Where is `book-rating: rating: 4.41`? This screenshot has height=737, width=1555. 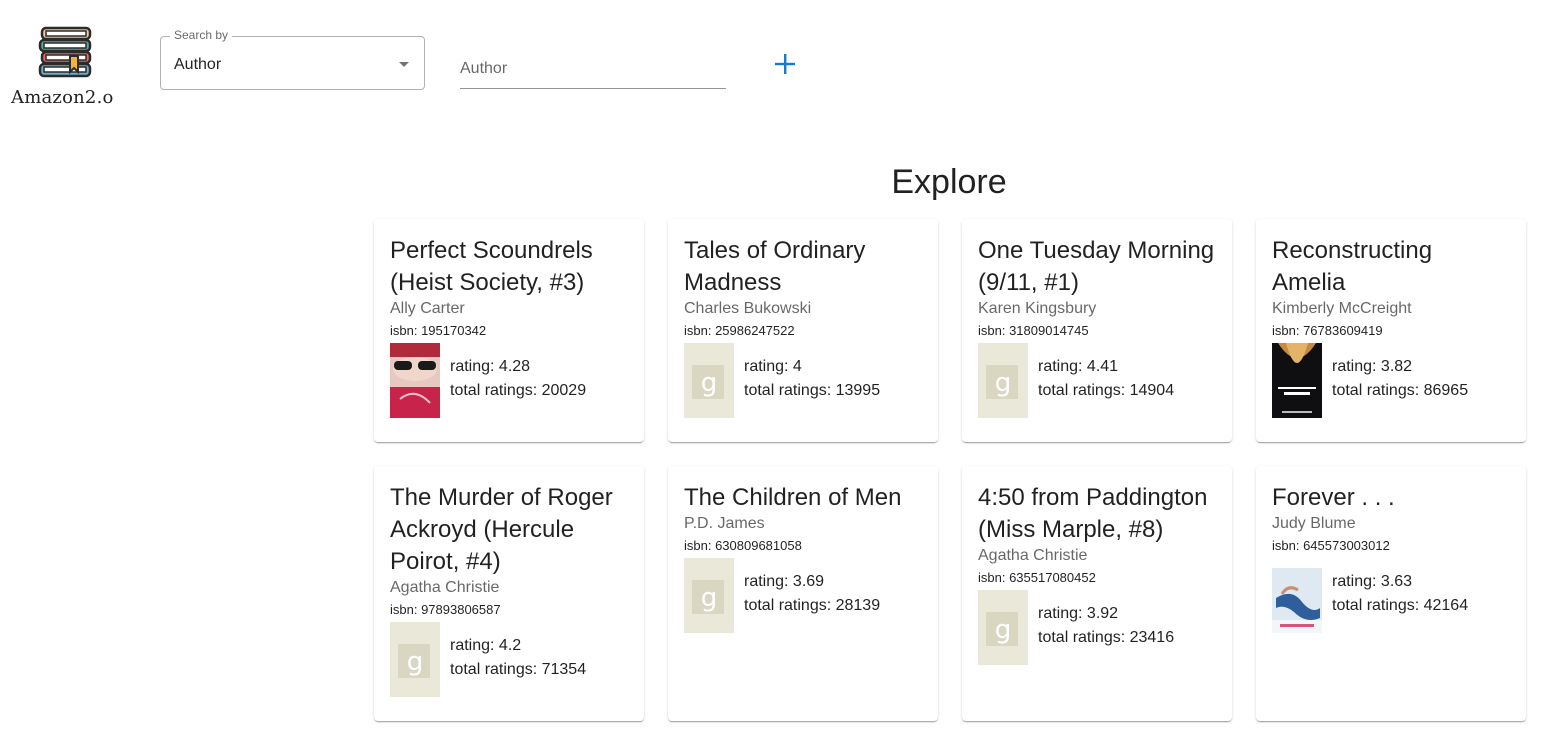 book-rating: rating: 4.41 is located at coordinates (1078, 366).